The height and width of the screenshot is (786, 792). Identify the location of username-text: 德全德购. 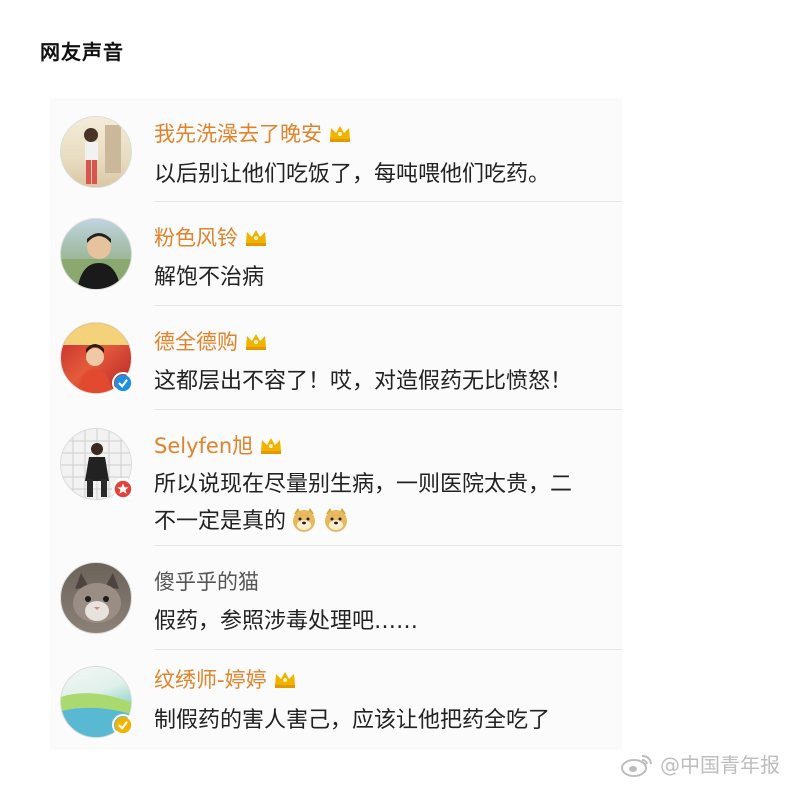
(196, 342).